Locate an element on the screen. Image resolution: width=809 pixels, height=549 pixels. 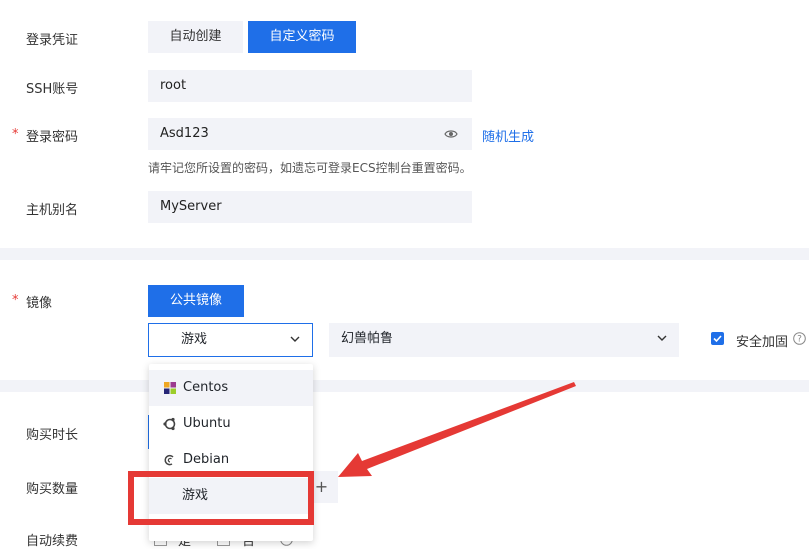
password-value: Asd123 is located at coordinates (184, 133).